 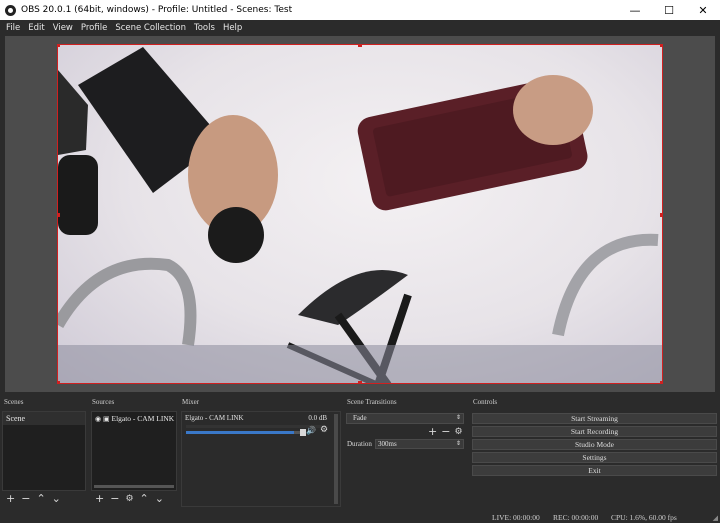 What do you see at coordinates (134, 451) in the screenshot?
I see `sources-list: ◉ ▣ Elgato - CAM LINK` at bounding box center [134, 451].